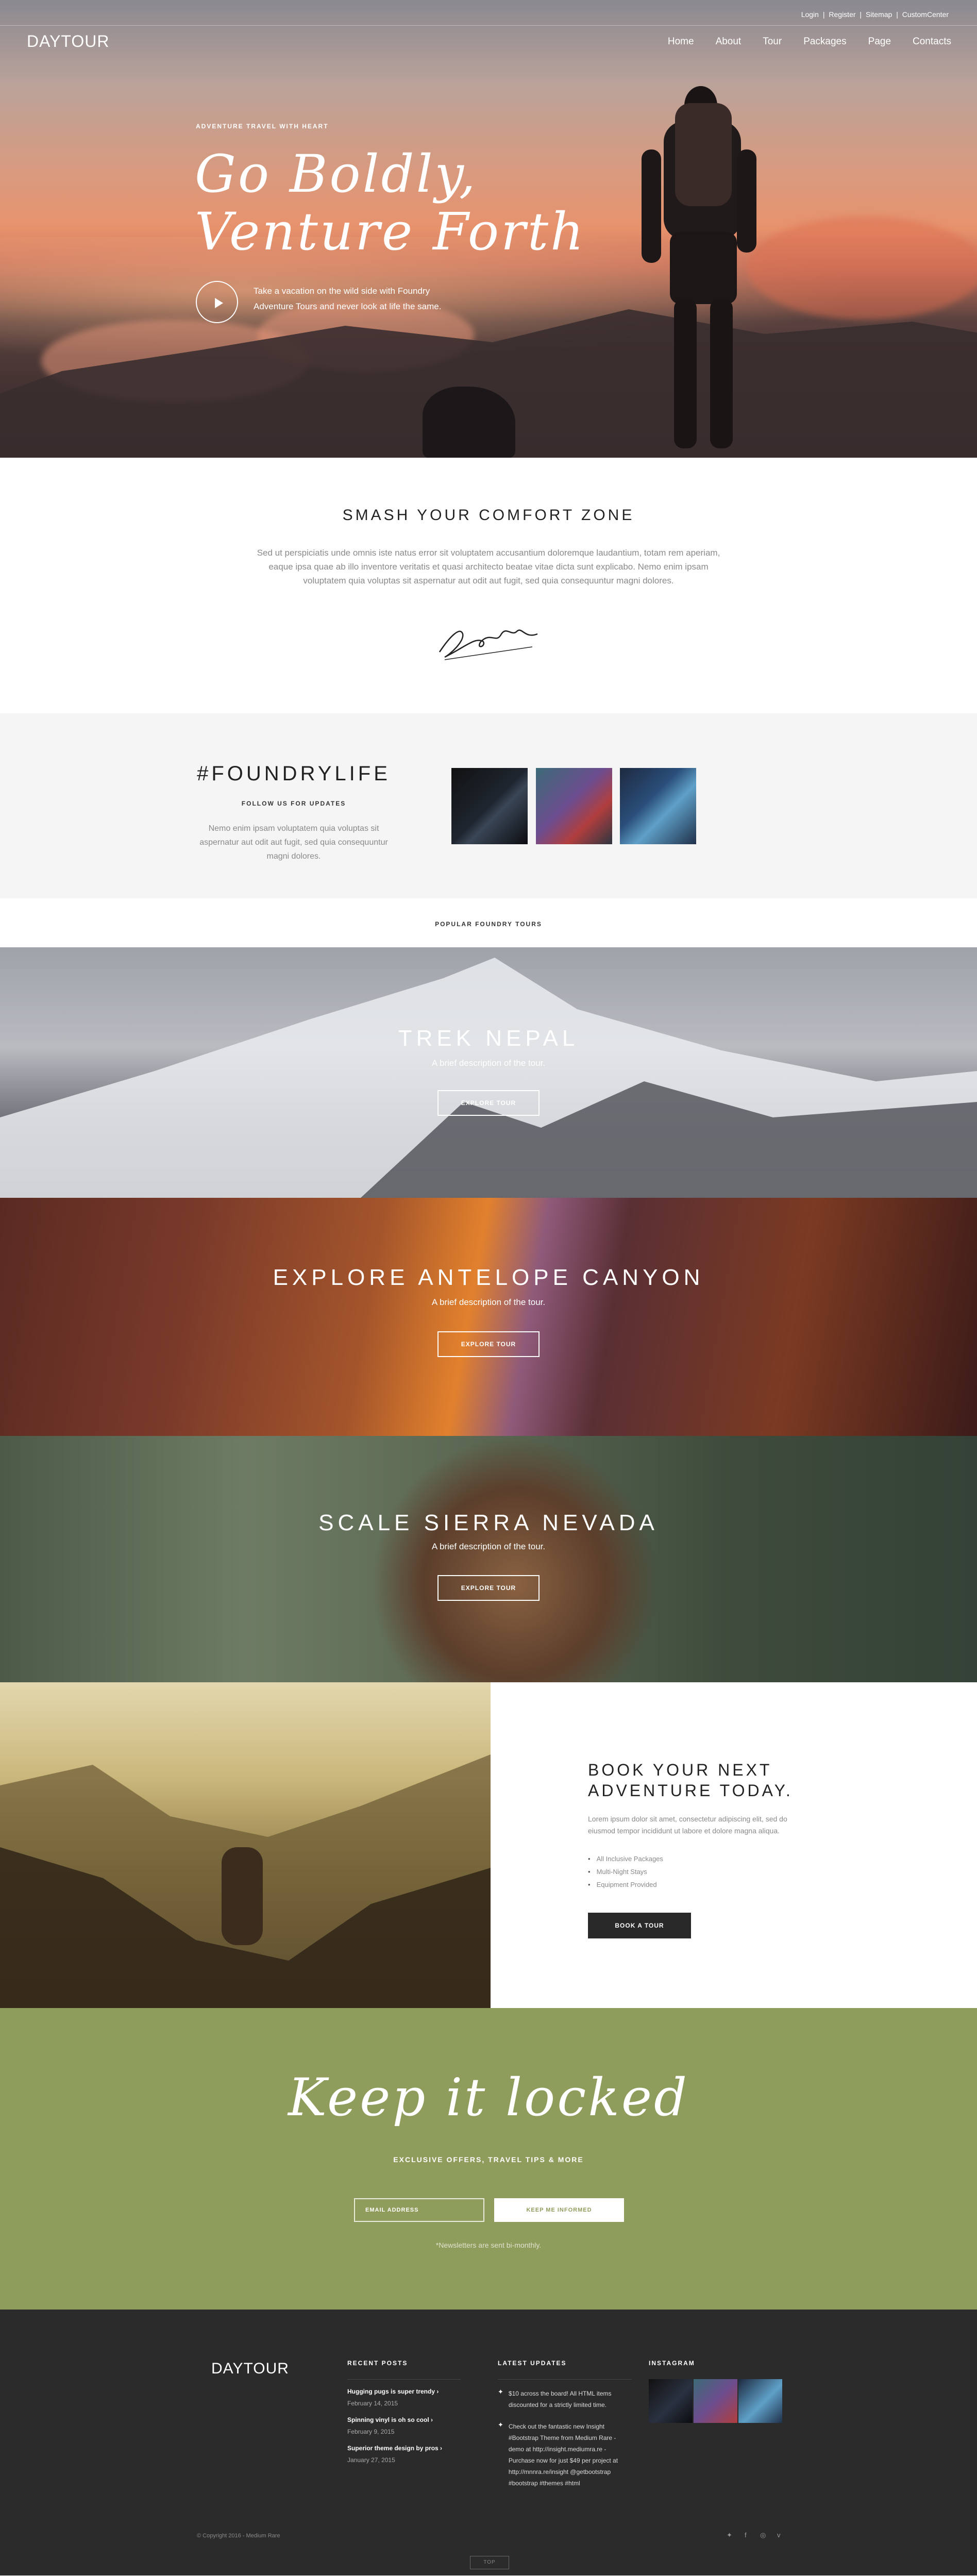 The image size is (977, 2576). I want to click on newsletter-note: *Newsletters are sent bi-monthly., so click(488, 2245).